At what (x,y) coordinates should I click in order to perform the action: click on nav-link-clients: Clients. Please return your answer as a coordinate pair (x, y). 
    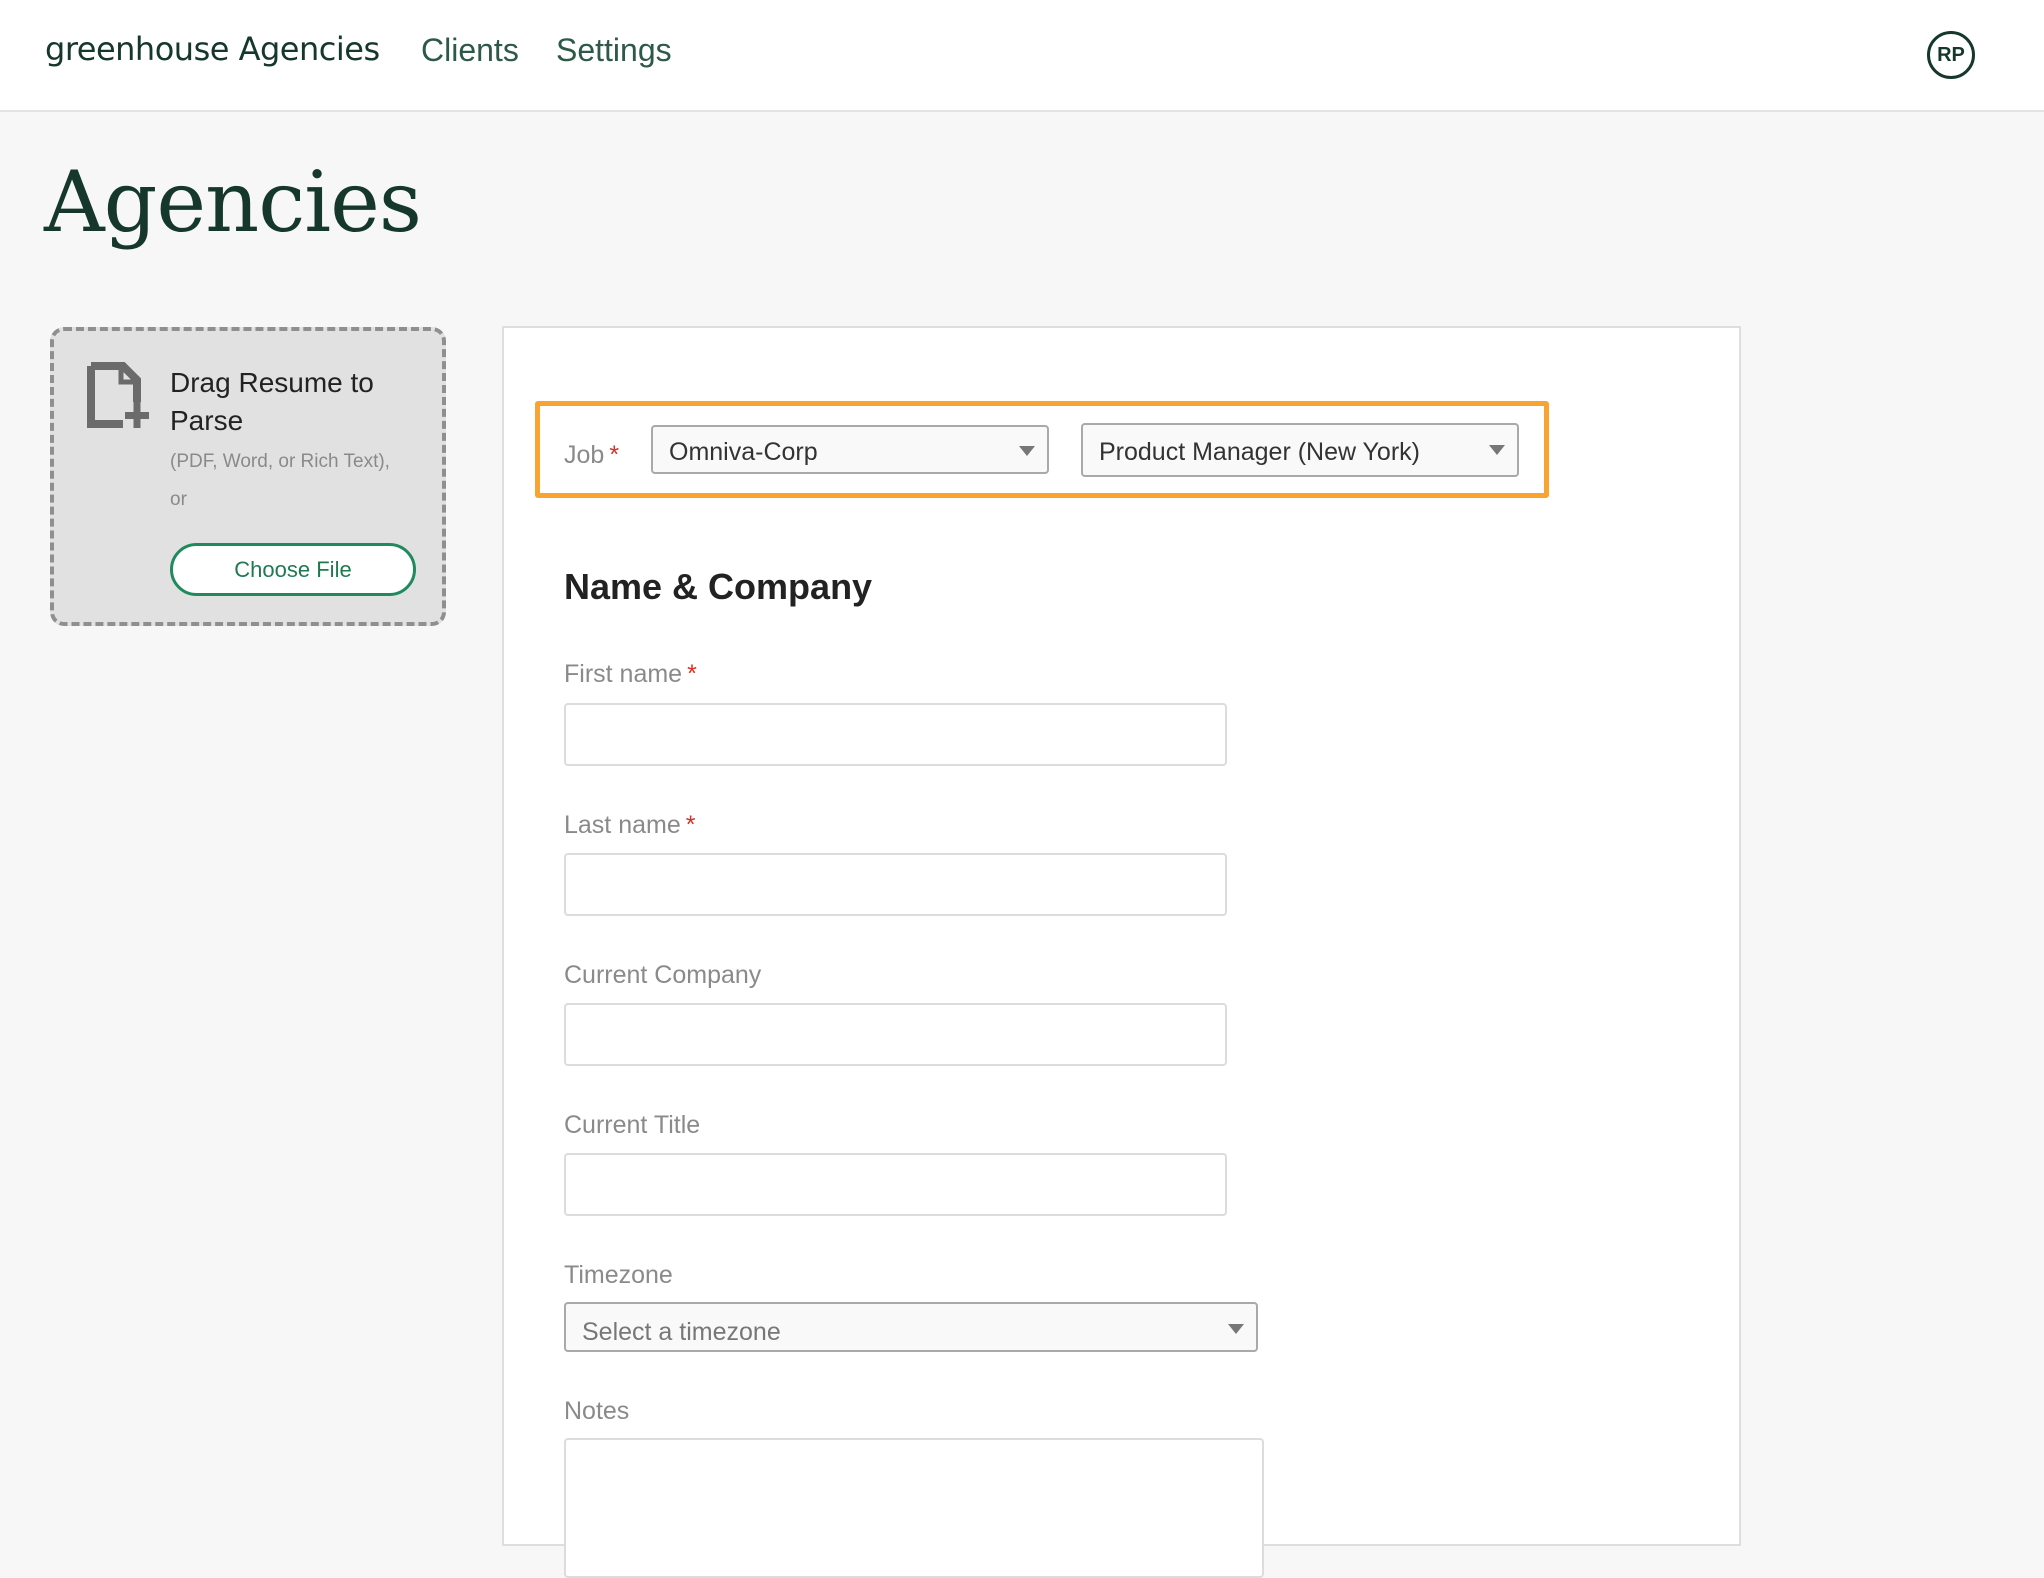
    Looking at the image, I should click on (470, 50).